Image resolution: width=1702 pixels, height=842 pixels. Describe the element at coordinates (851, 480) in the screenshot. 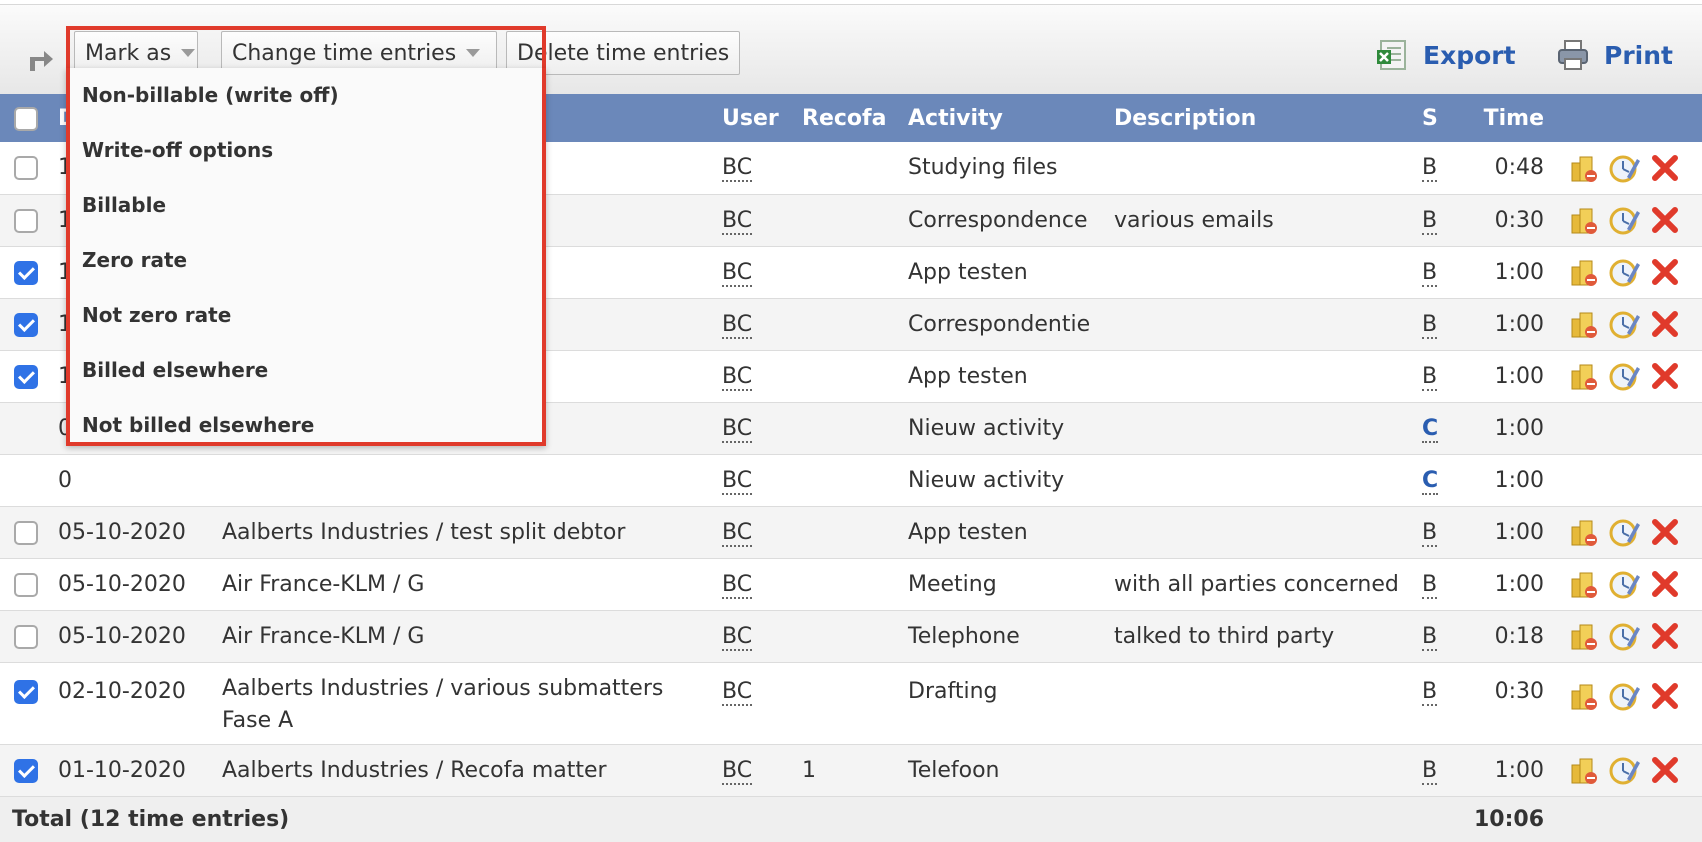

I see `table-row: 0 BC Nieuw activity C 1:00` at that location.